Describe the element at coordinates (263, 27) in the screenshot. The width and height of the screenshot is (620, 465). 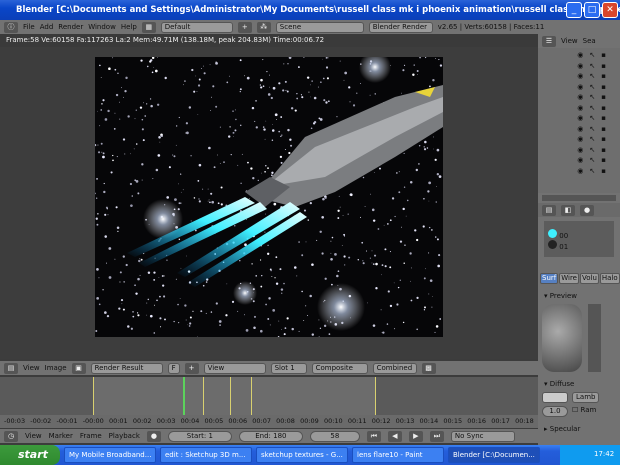
I see `scene-icon: ⁂` at that location.